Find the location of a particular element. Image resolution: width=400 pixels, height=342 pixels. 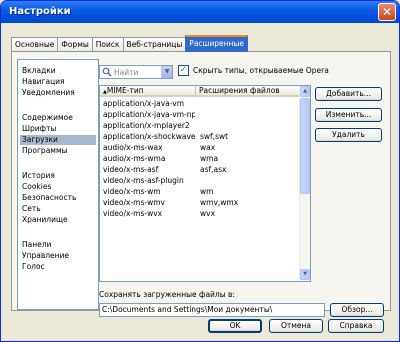

scroll-down-icon: ▼ is located at coordinates (305, 274).